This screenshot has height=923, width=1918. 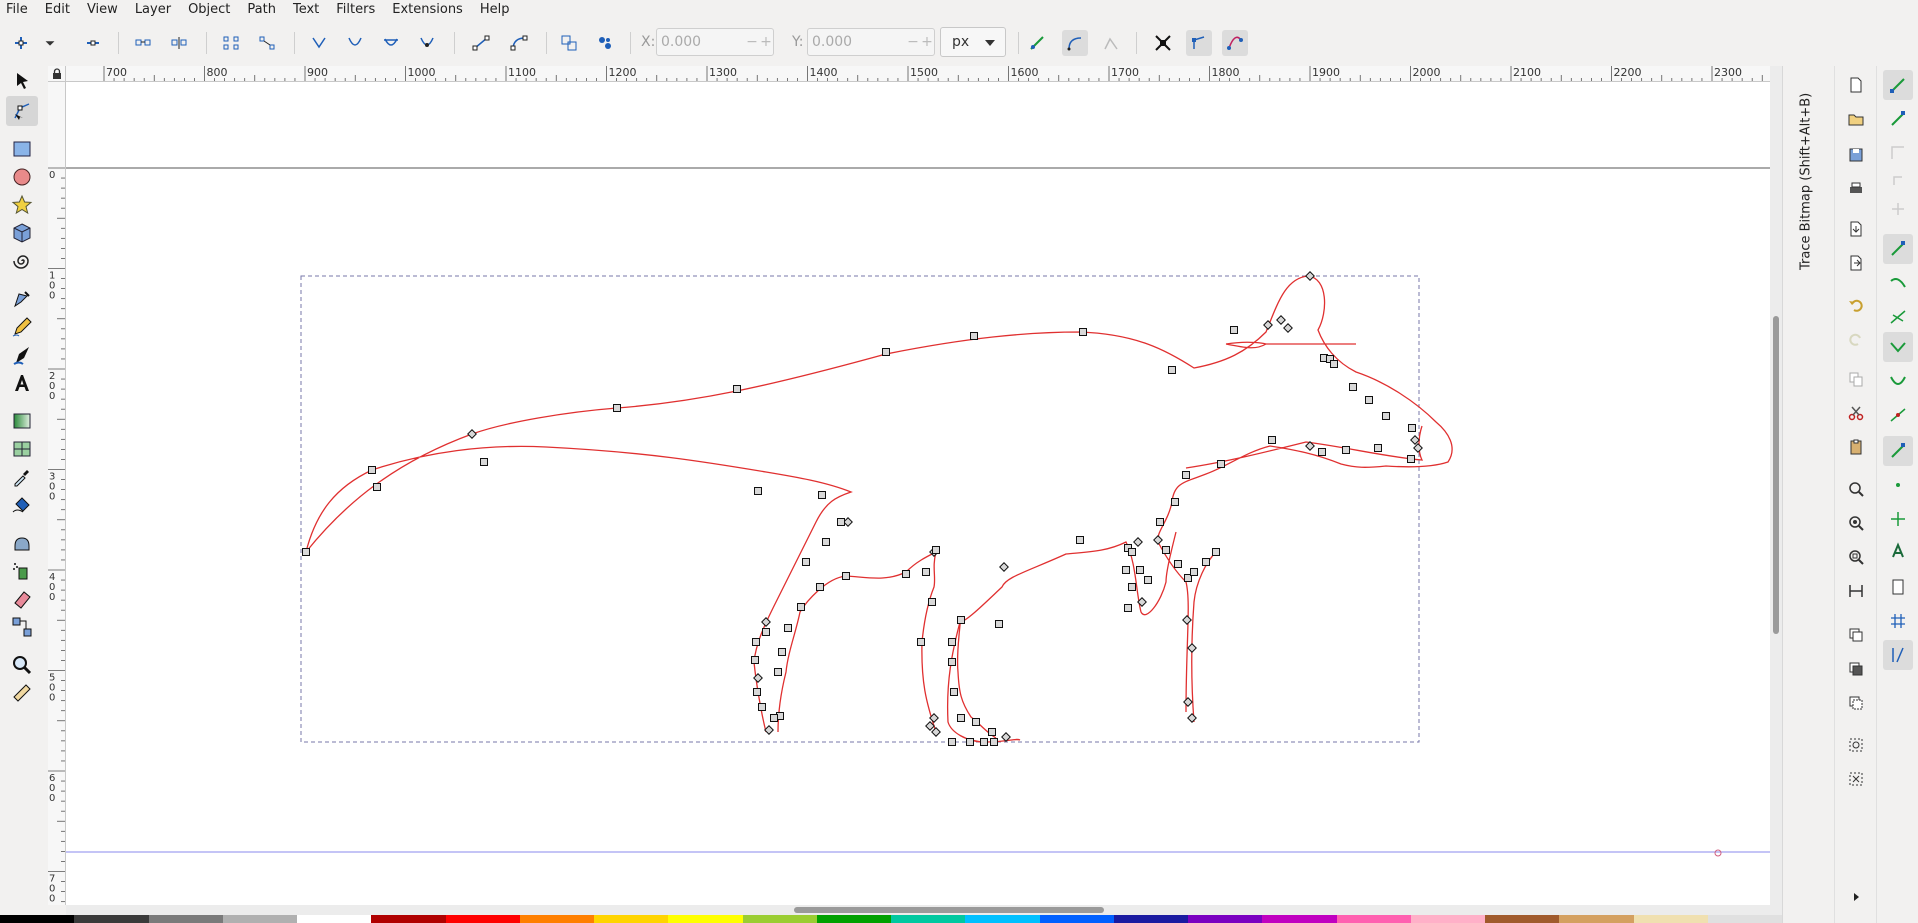 I want to click on spray-tool, so click(x=22, y=571).